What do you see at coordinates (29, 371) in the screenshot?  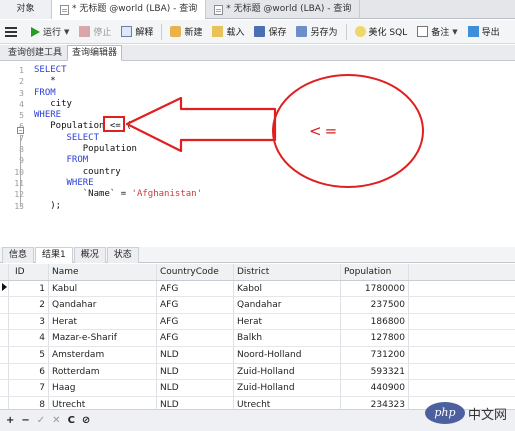 I see `cell-id: 6` at bounding box center [29, 371].